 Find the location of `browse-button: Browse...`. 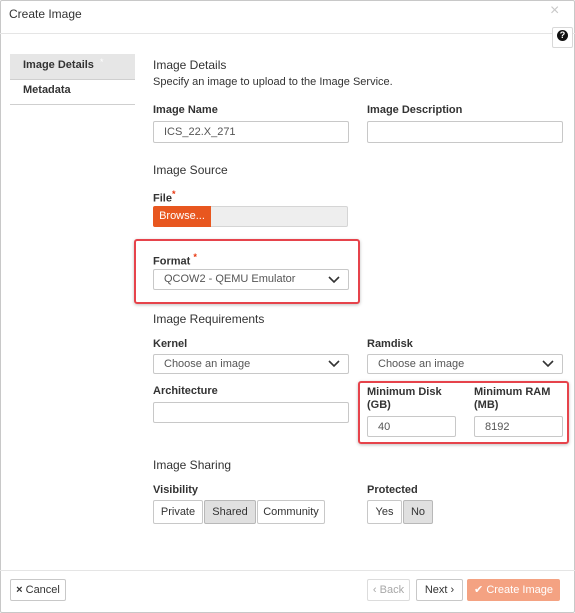

browse-button: Browse... is located at coordinates (182, 216).